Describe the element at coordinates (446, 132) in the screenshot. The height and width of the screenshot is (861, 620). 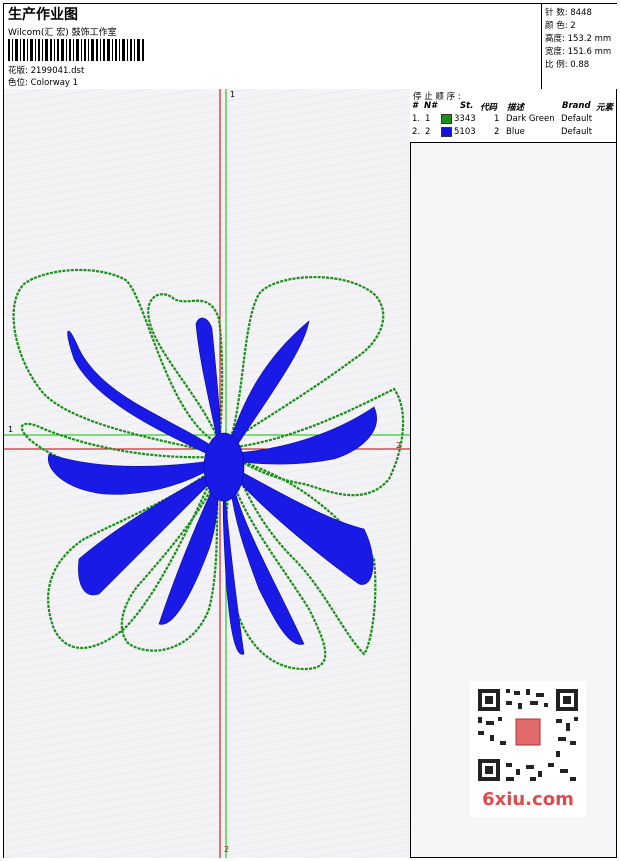
I see `color-swatch-blue` at that location.